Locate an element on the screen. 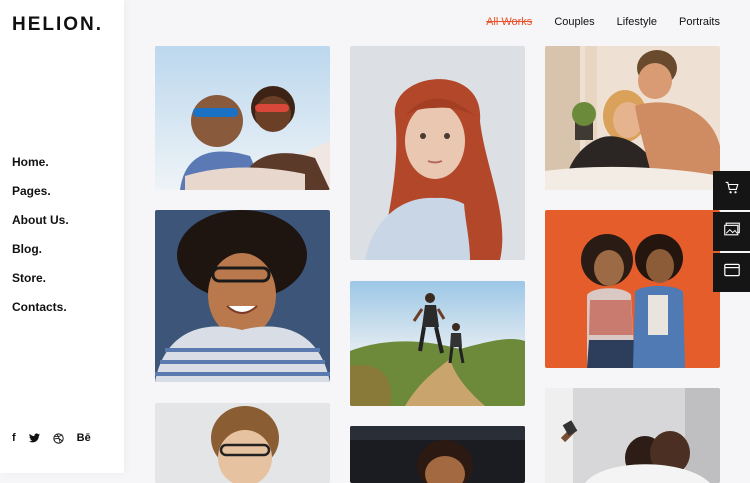 Image resolution: width=750 pixels, height=483 pixels. nav-item-store: Store. is located at coordinates (40, 282).